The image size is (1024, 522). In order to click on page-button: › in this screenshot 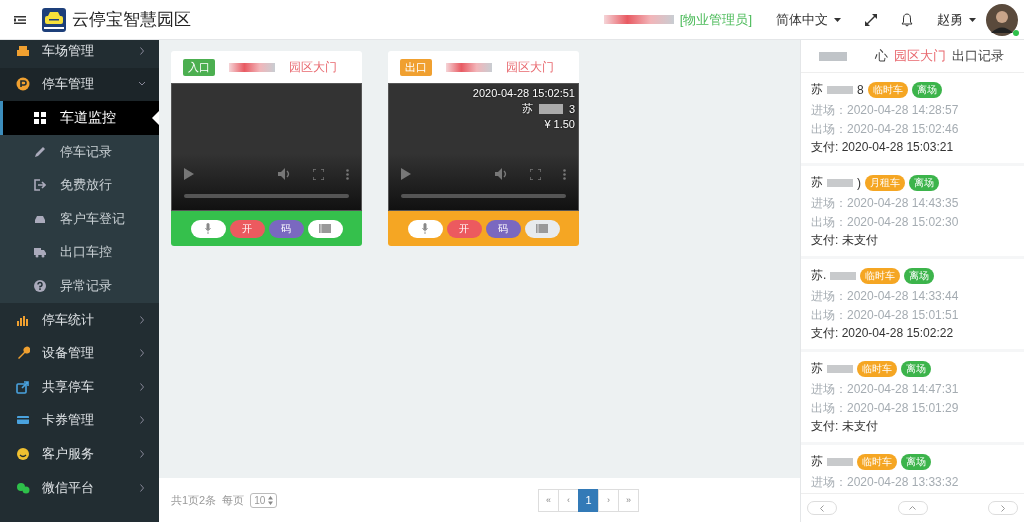, I will do `click(608, 500)`.